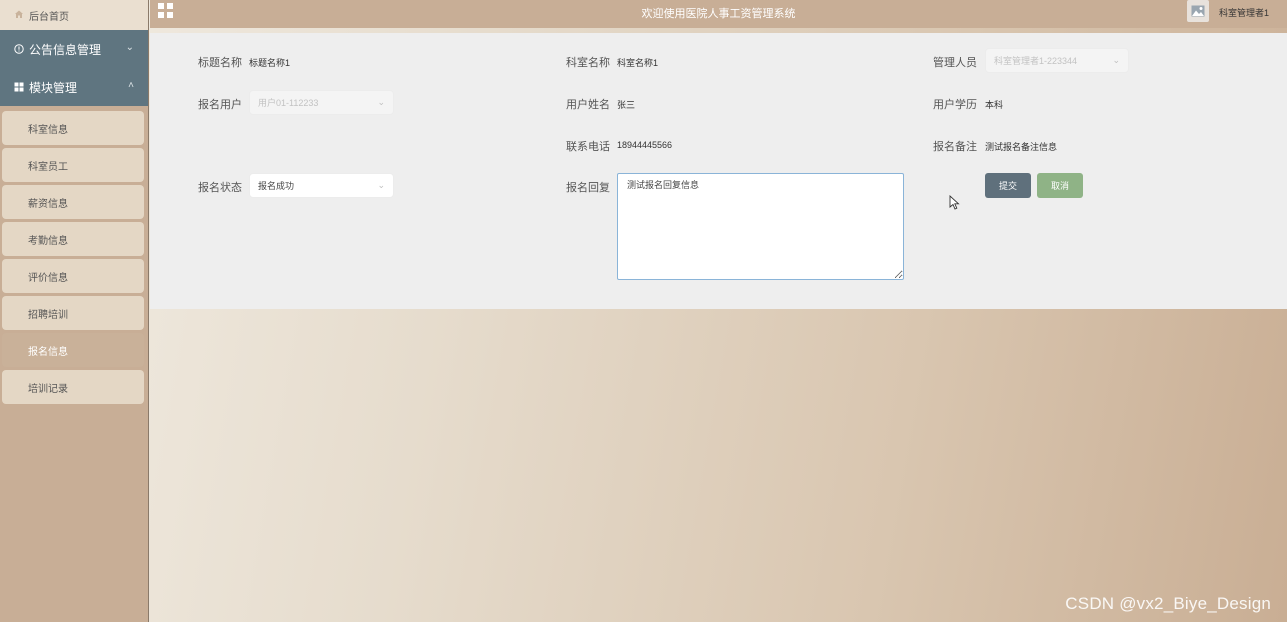  What do you see at coordinates (73, 239) in the screenshot?
I see `sidebar-item-attendance: 考勤信息` at bounding box center [73, 239].